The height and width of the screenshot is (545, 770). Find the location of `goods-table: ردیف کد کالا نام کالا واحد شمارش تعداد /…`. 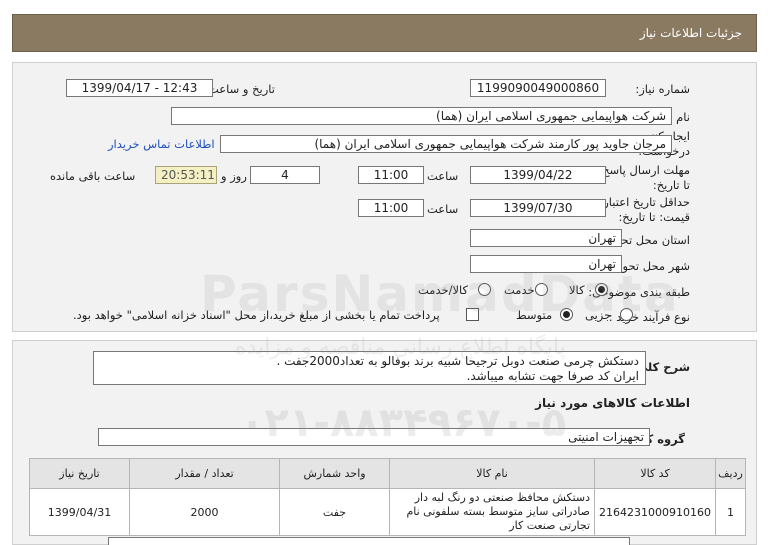

goods-table: ردیف کد کالا نام کالا واحد شمارش تعداد /… is located at coordinates (387, 497).